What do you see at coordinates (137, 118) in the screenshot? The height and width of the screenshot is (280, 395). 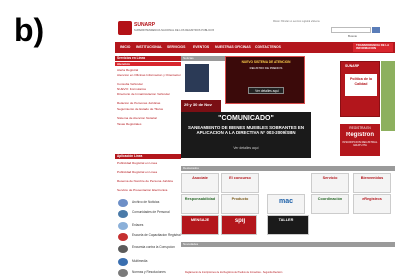 I see `sidebar-item: Sistema de Atencion Notarial` at bounding box center [137, 118].